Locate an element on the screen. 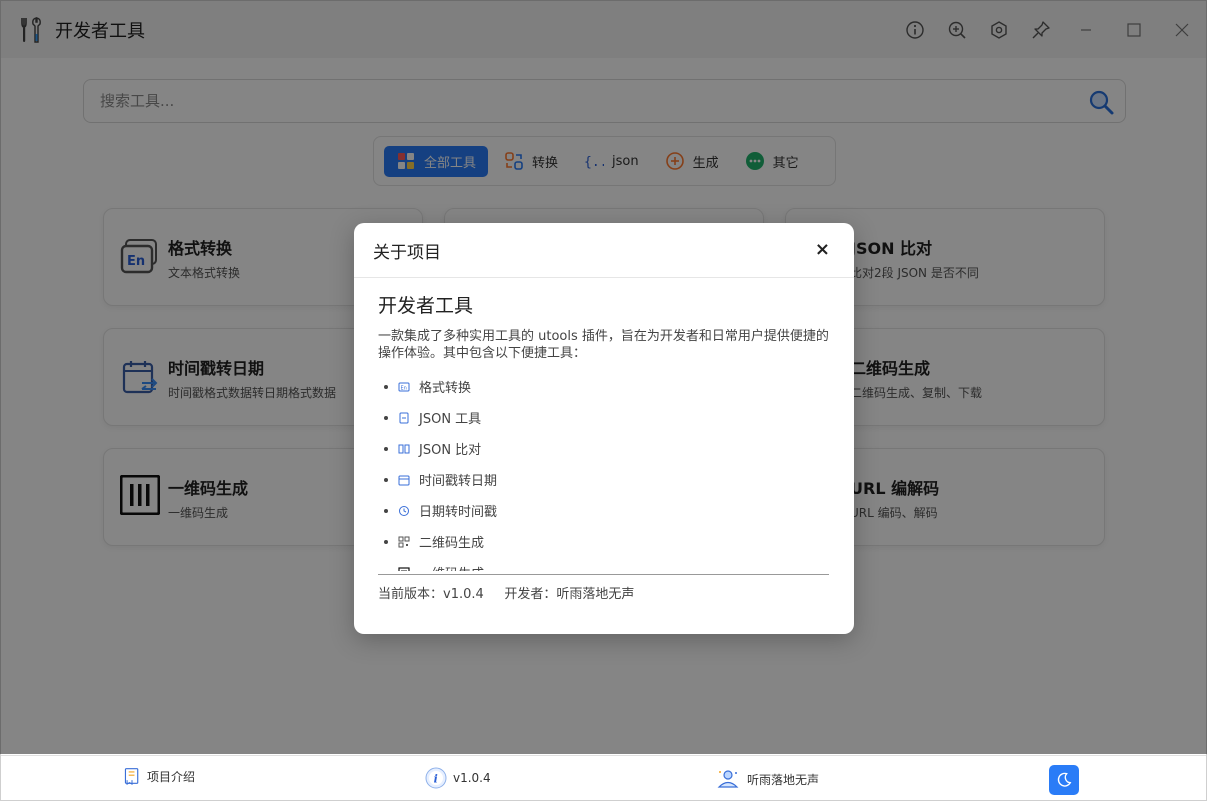  dialog-heading: 开发者工具 is located at coordinates (426, 306).